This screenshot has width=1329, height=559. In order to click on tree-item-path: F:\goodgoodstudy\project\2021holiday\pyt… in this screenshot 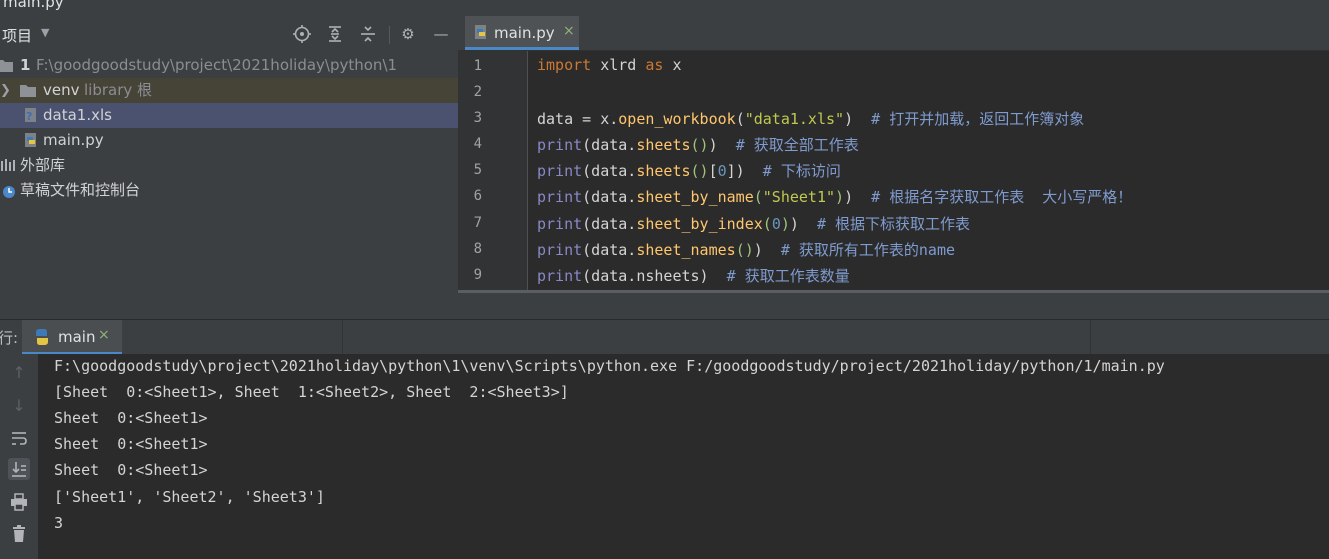, I will do `click(217, 65)`.